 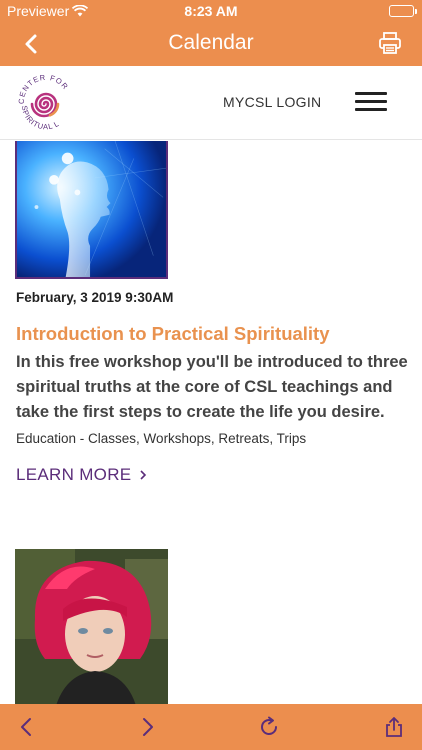 What do you see at coordinates (394, 727) in the screenshot?
I see `share-icon` at bounding box center [394, 727].